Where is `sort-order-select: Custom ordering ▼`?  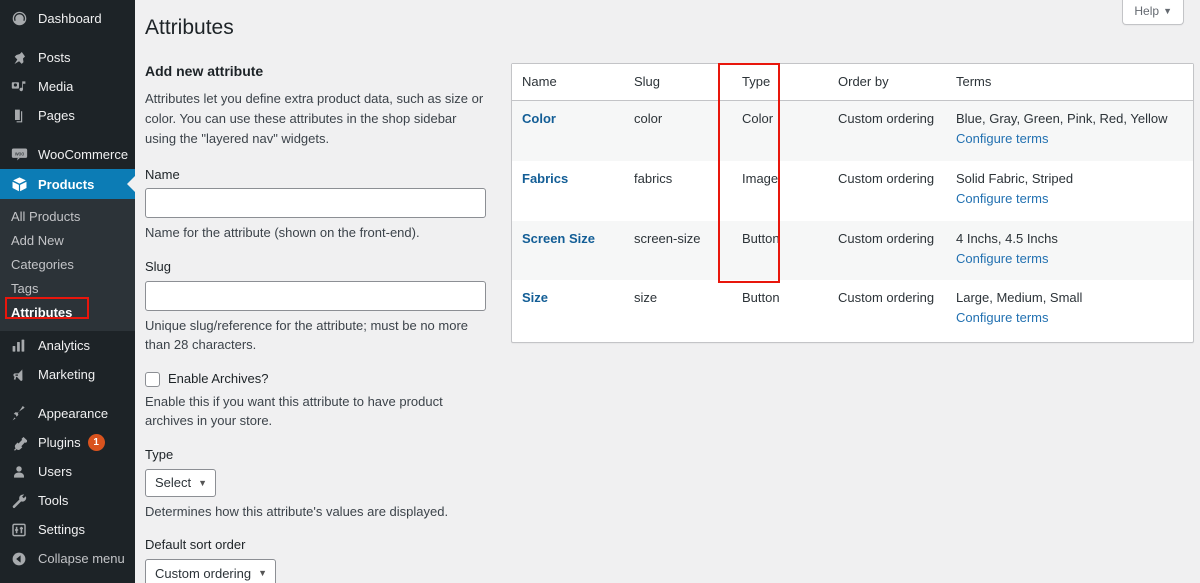
sort-order-select: Custom ordering ▼ is located at coordinates (211, 571).